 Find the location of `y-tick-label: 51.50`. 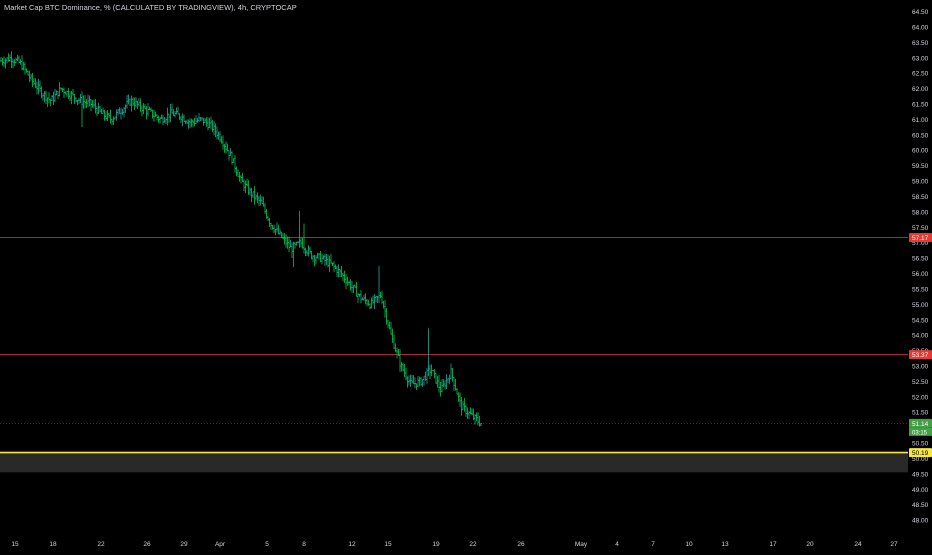

y-tick-label: 51.50 is located at coordinates (920, 413).